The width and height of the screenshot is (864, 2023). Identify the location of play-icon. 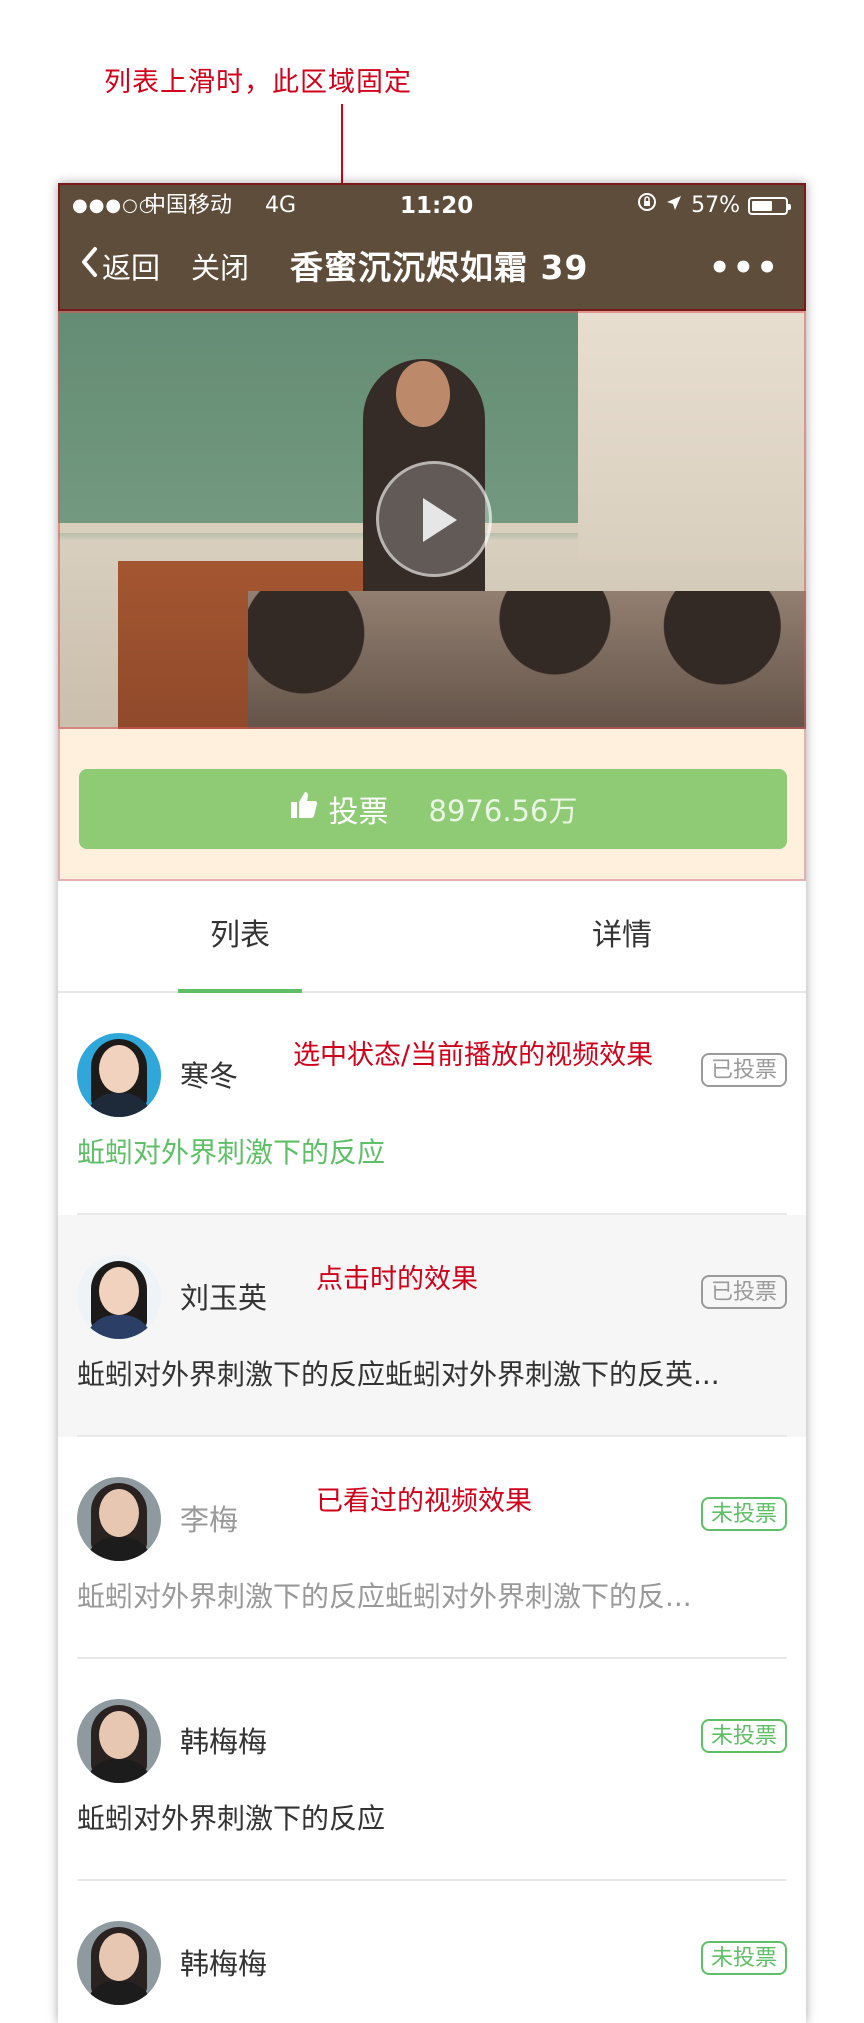
(434, 519).